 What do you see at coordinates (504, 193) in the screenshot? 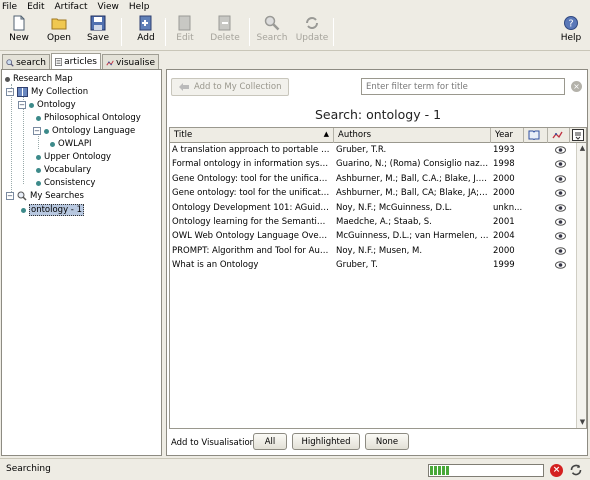
I see `cell-year: 2000` at bounding box center [504, 193].